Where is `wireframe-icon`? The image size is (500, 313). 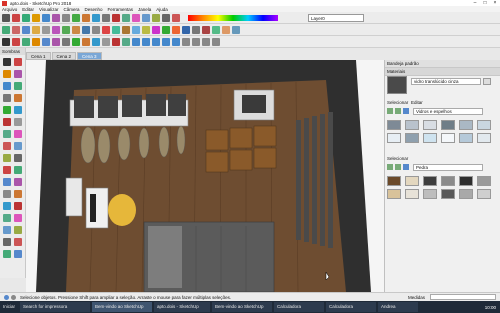 wireframe-icon is located at coordinates (196, 41).